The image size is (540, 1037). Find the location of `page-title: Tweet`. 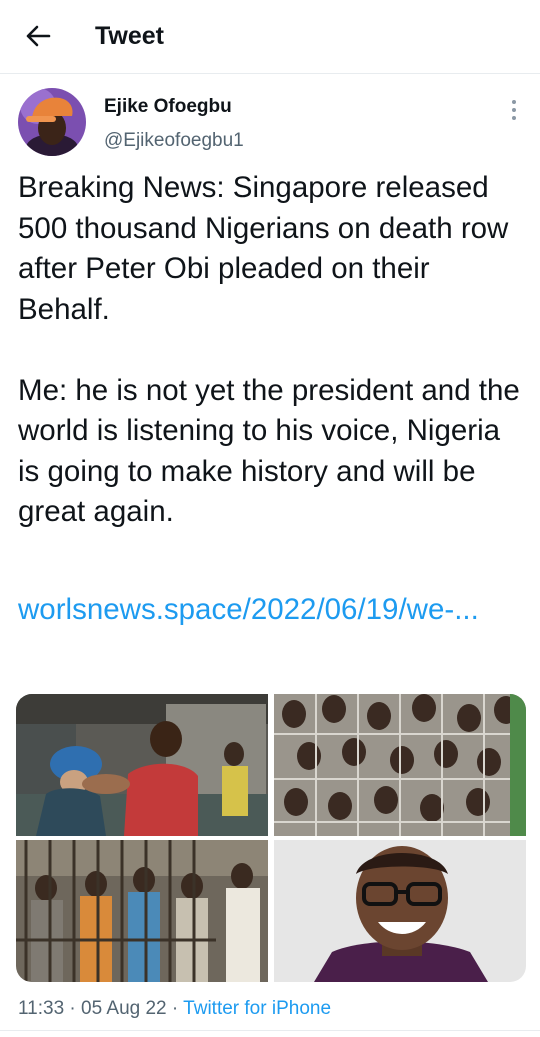

page-title: Tweet is located at coordinates (129, 36).